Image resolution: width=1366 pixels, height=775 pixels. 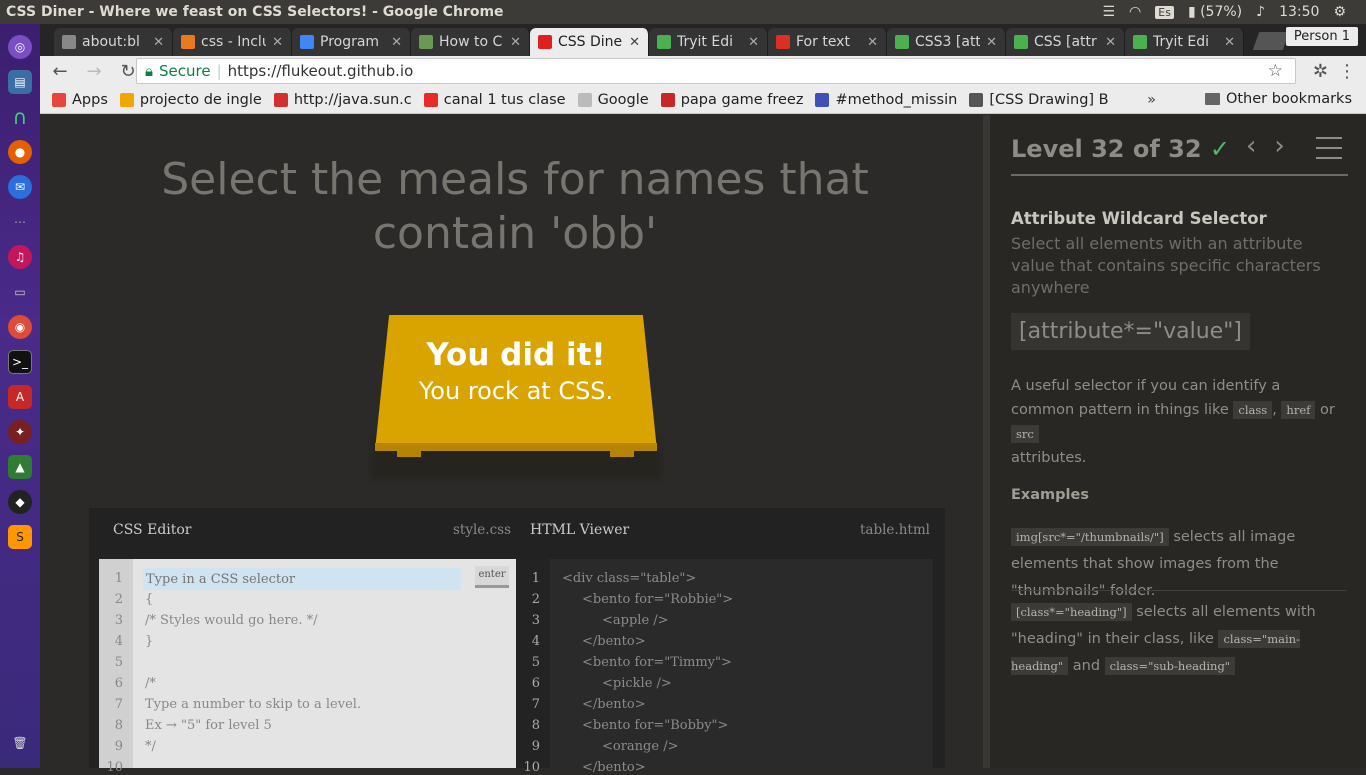 I want to click on help-code-class: class, so click(x=1253, y=410).